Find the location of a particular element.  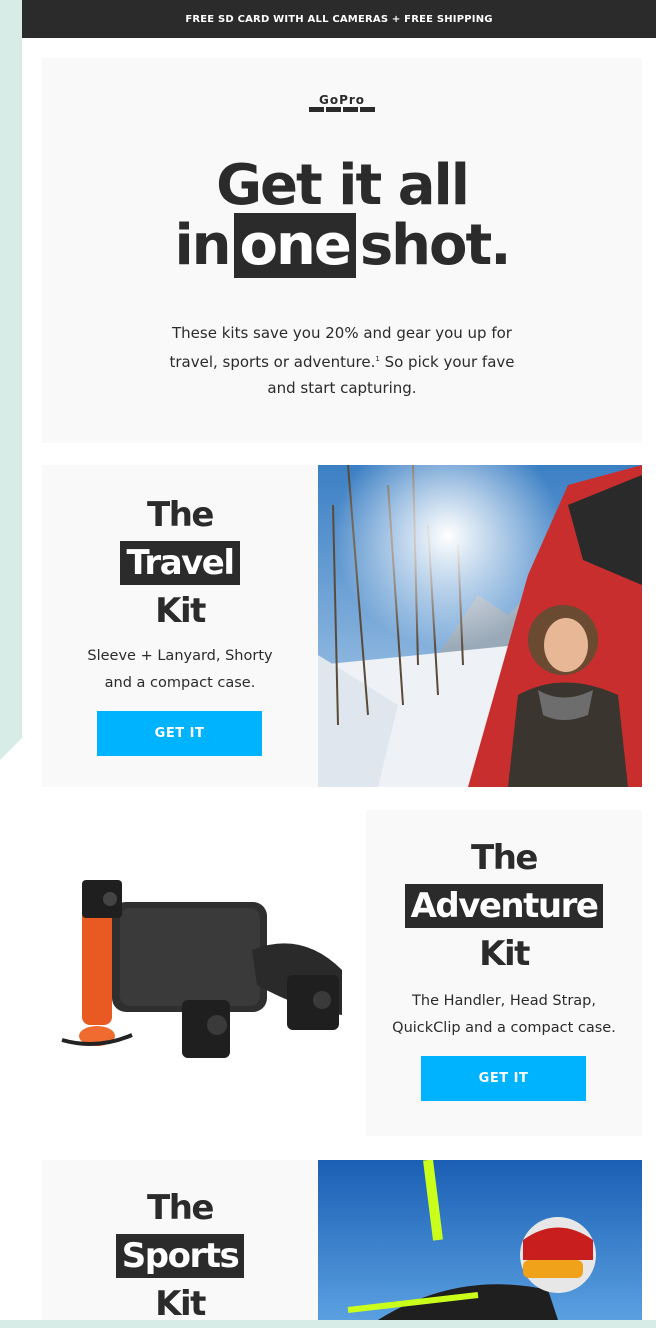

adventure-kit-title: The Adventure Kit is located at coordinates (504, 906).